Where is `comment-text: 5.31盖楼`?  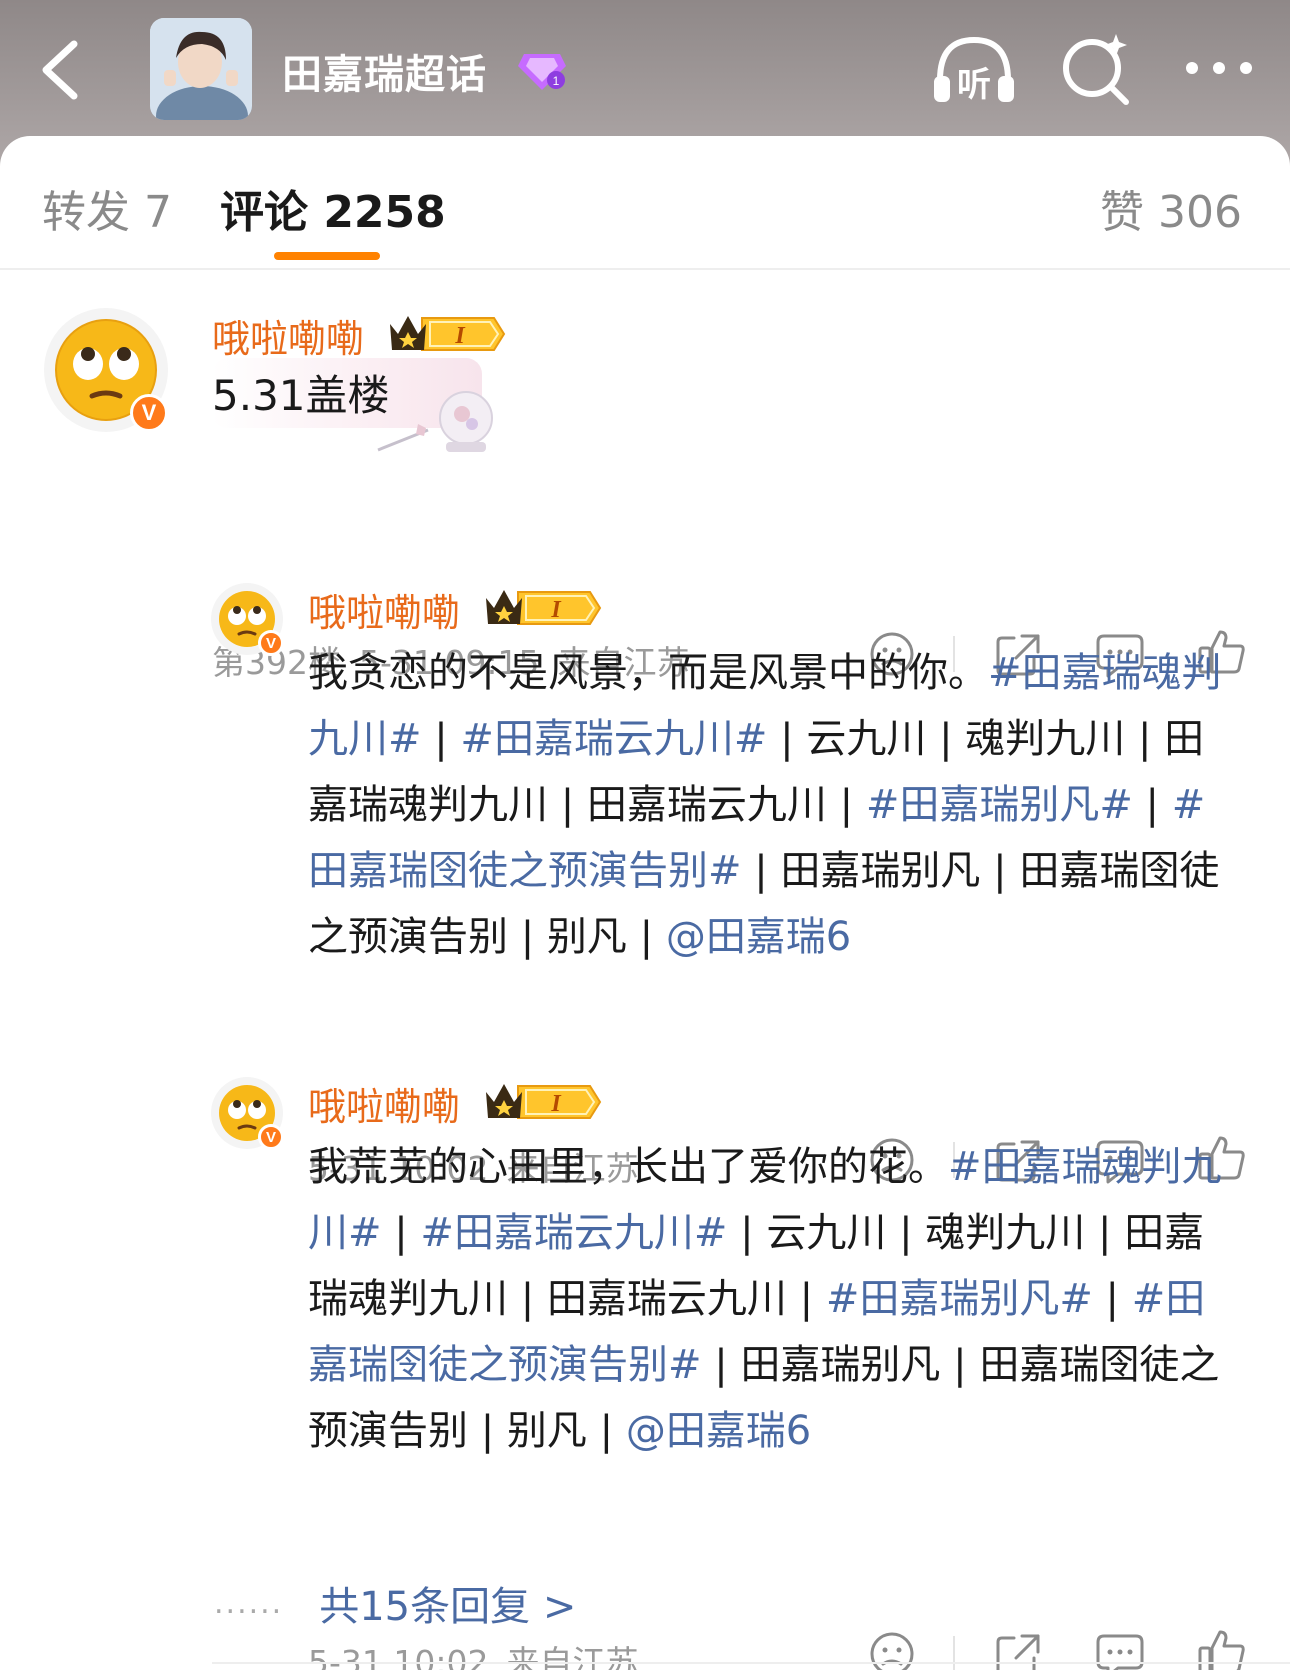
comment-text: 5.31盖楼 is located at coordinates (301, 395).